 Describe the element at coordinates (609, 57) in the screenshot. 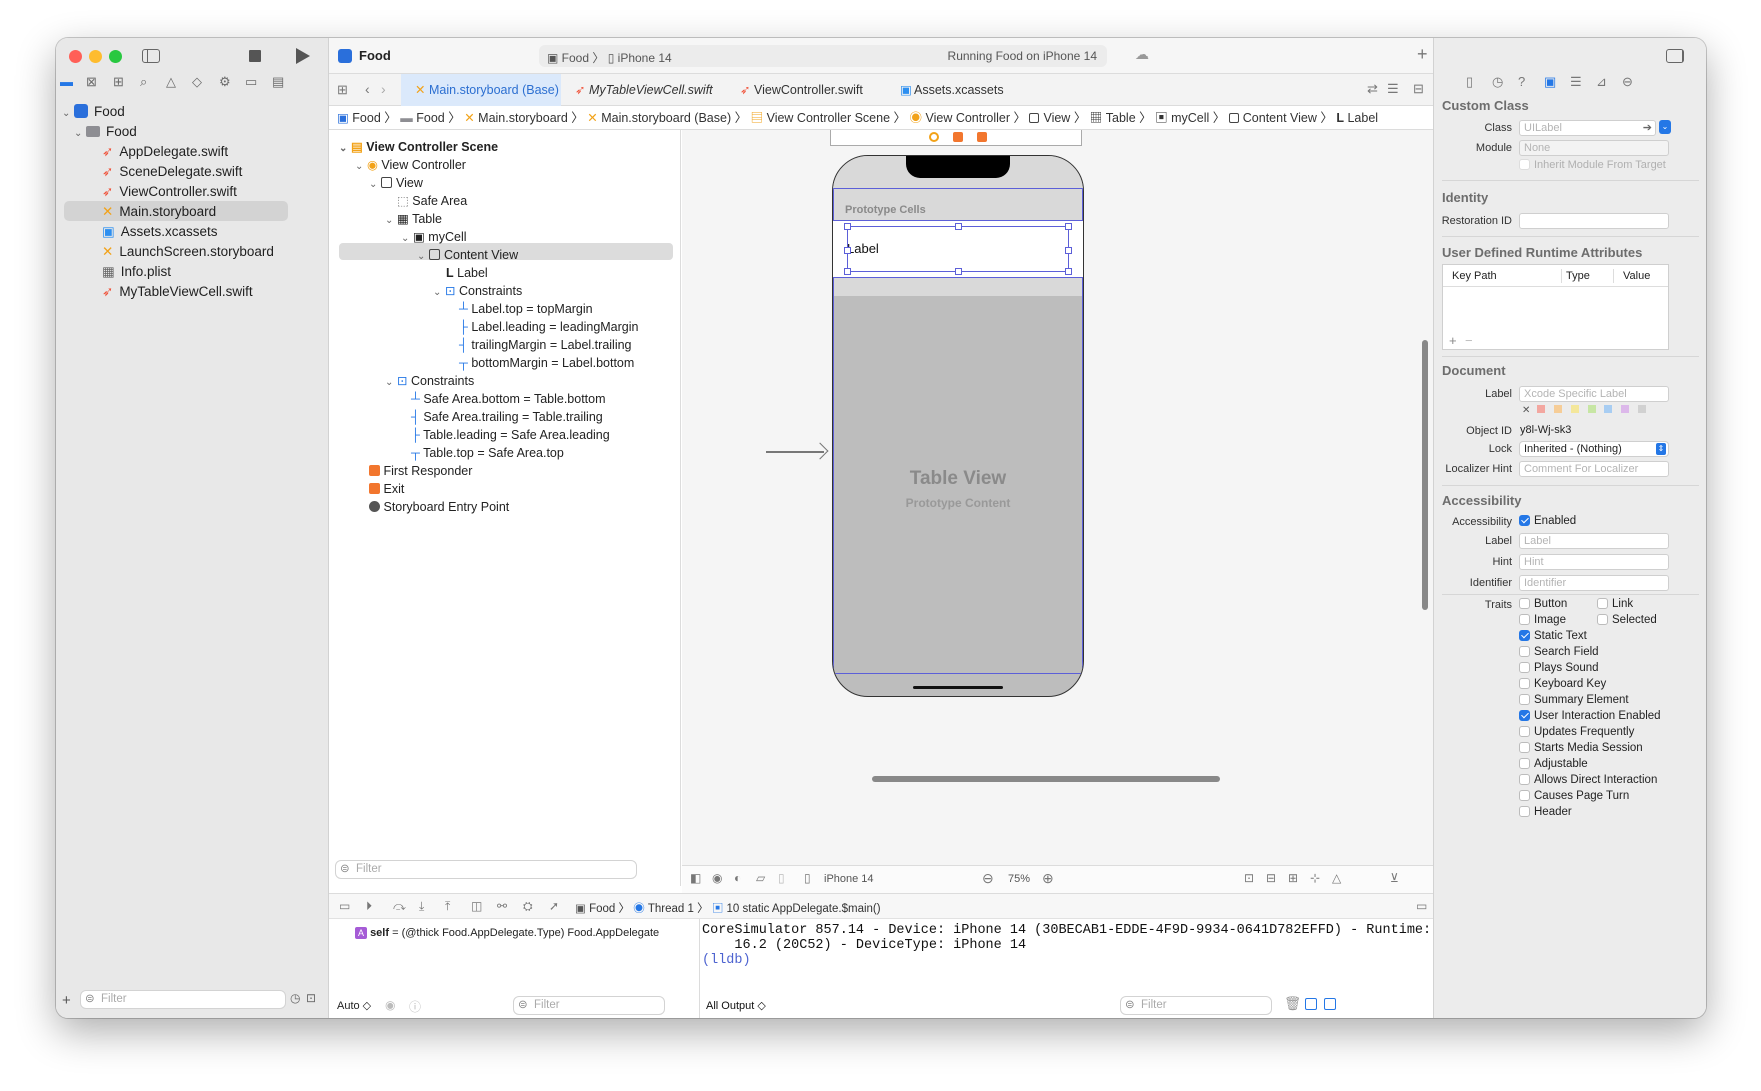

I see `scheme-selector: ▣ Food 〉 ▯ iPhone 14` at that location.